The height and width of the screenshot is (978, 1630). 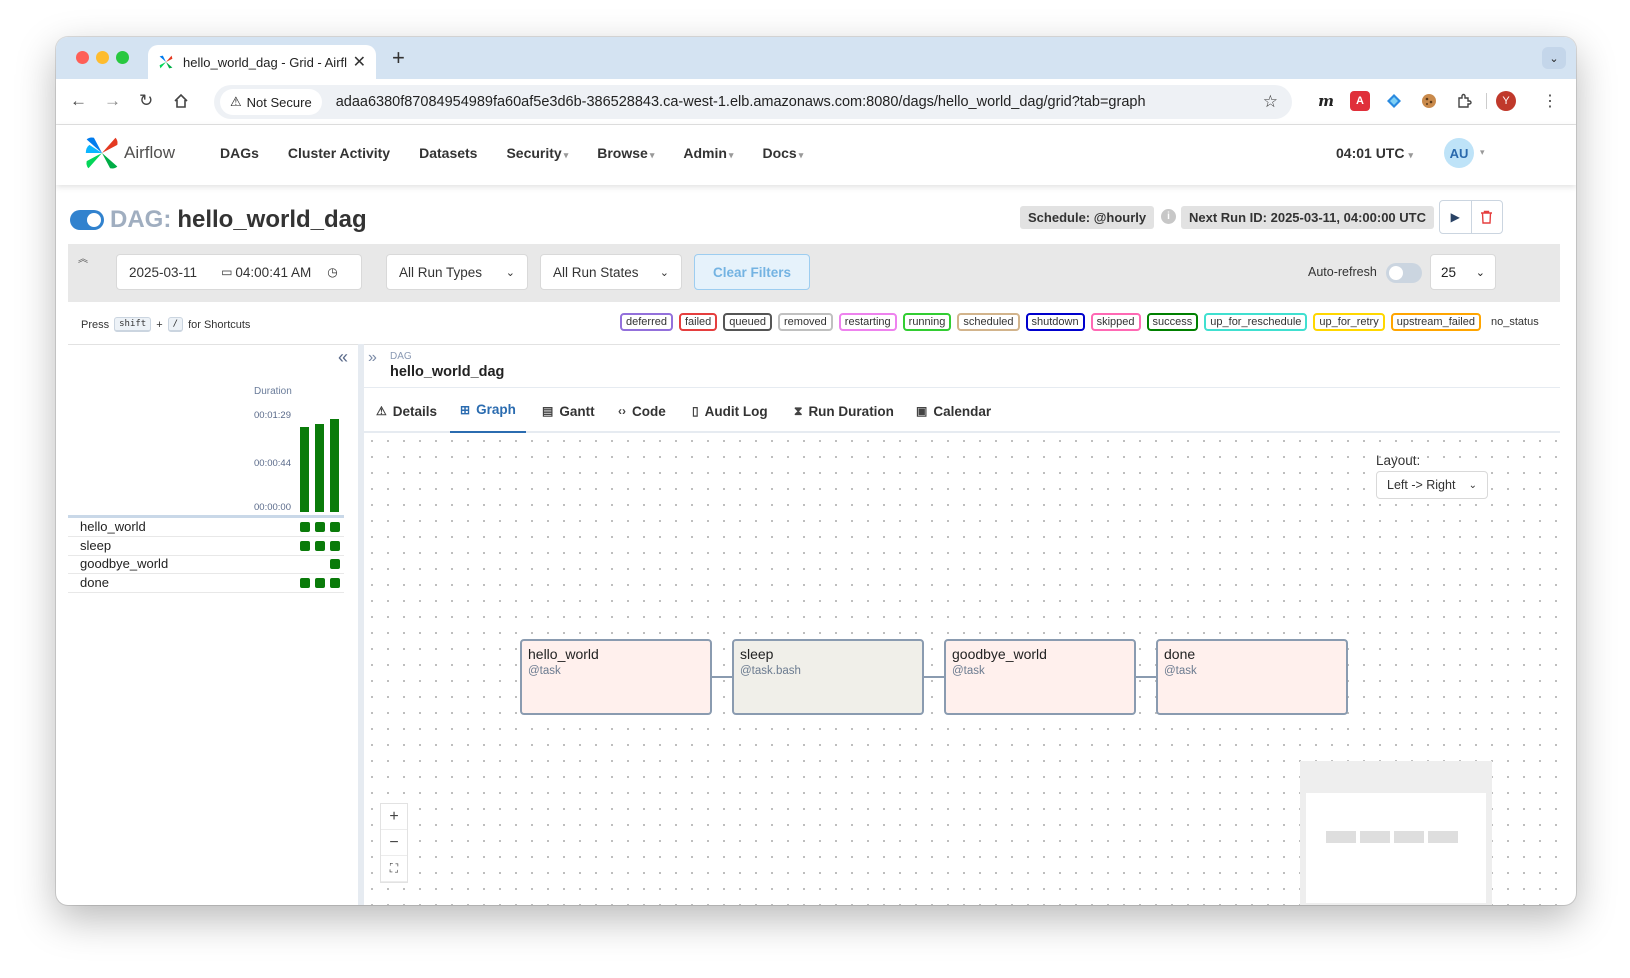 What do you see at coordinates (1464, 101) in the screenshot?
I see `extensions-puzzle-icon` at bounding box center [1464, 101].